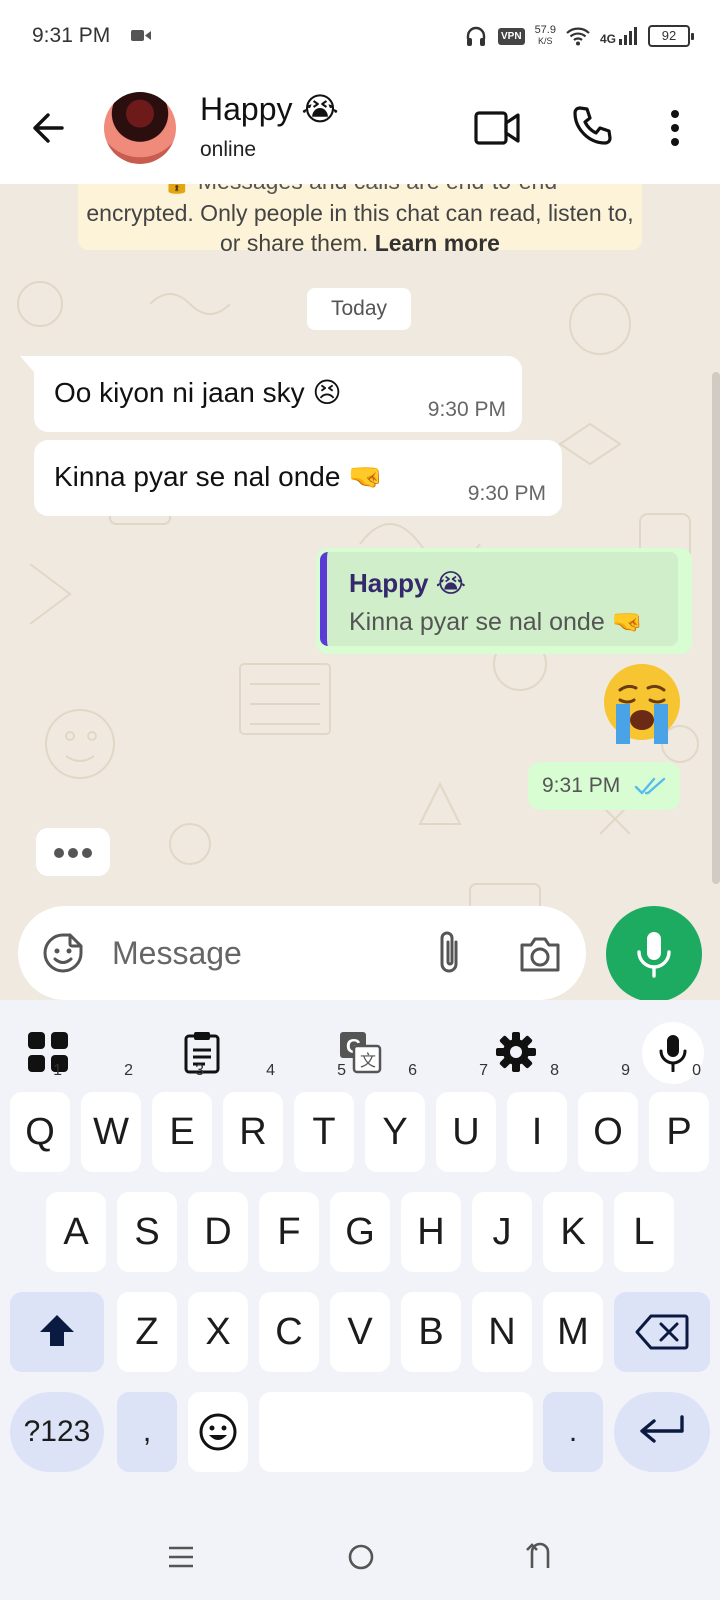  What do you see at coordinates (496, 622) in the screenshot?
I see `quoted-text: Kinna pyar se nal onde 🤜` at bounding box center [496, 622].